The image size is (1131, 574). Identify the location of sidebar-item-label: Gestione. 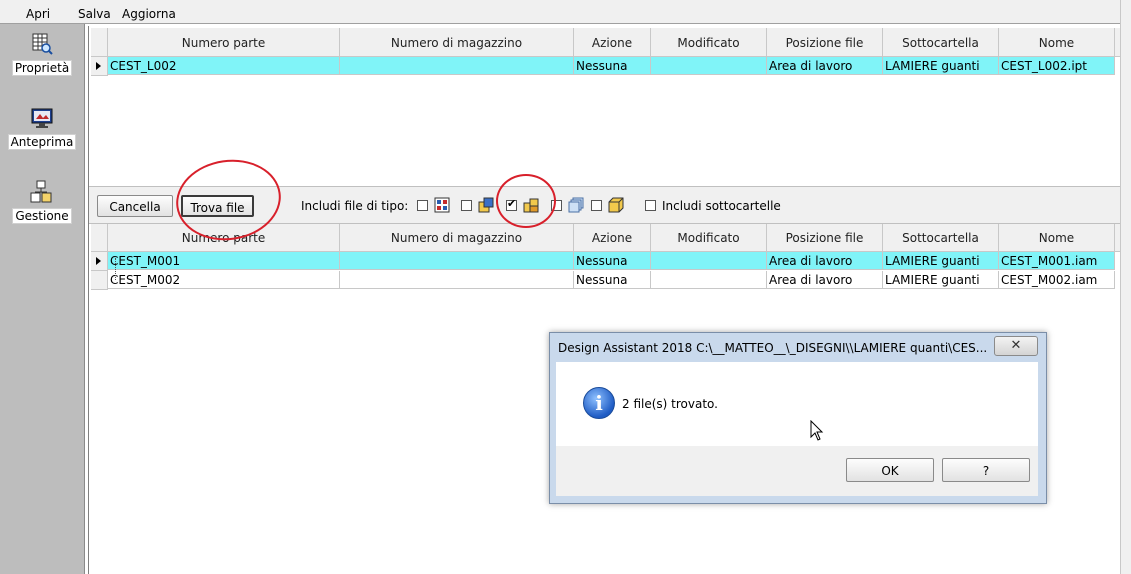
(42, 216).